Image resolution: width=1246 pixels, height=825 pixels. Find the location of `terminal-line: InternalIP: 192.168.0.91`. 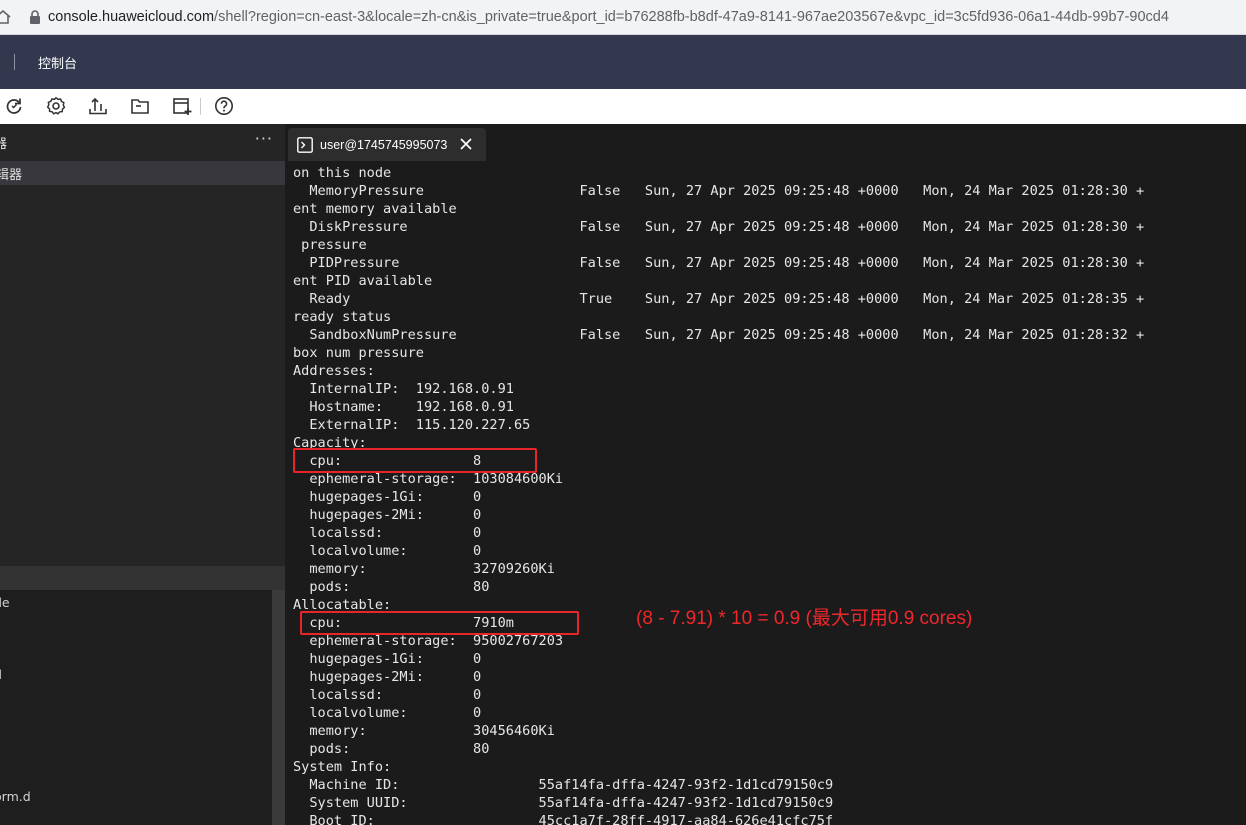

terminal-line: InternalIP: 192.168.0.91 is located at coordinates (403, 389).